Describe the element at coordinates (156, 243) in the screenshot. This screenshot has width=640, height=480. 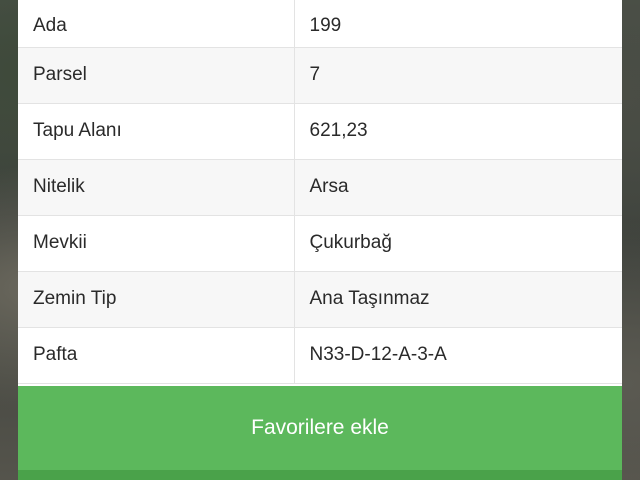
I see `row-label-mevkii: Mevkii` at that location.